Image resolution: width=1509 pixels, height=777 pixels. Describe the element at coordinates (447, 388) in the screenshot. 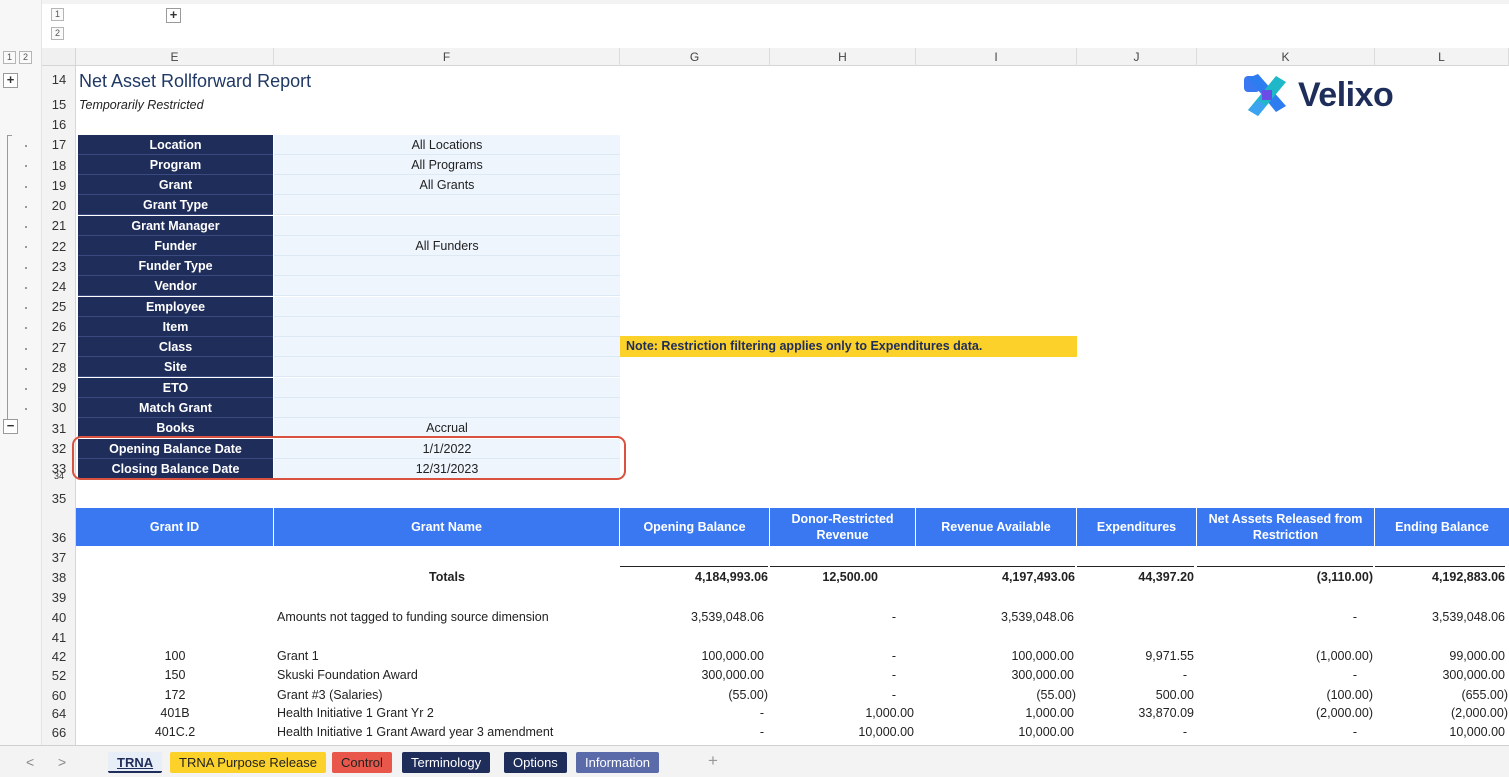

I see `filter-value-eto` at that location.